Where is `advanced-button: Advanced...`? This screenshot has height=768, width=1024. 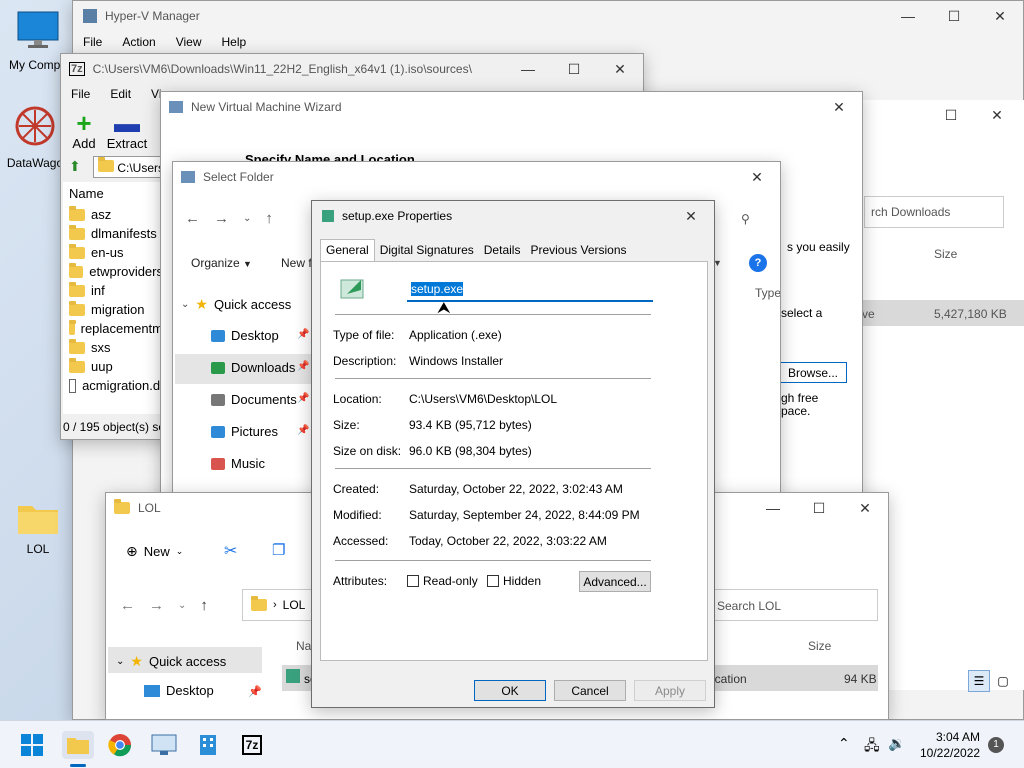
advanced-button: Advanced... is located at coordinates (615, 581).